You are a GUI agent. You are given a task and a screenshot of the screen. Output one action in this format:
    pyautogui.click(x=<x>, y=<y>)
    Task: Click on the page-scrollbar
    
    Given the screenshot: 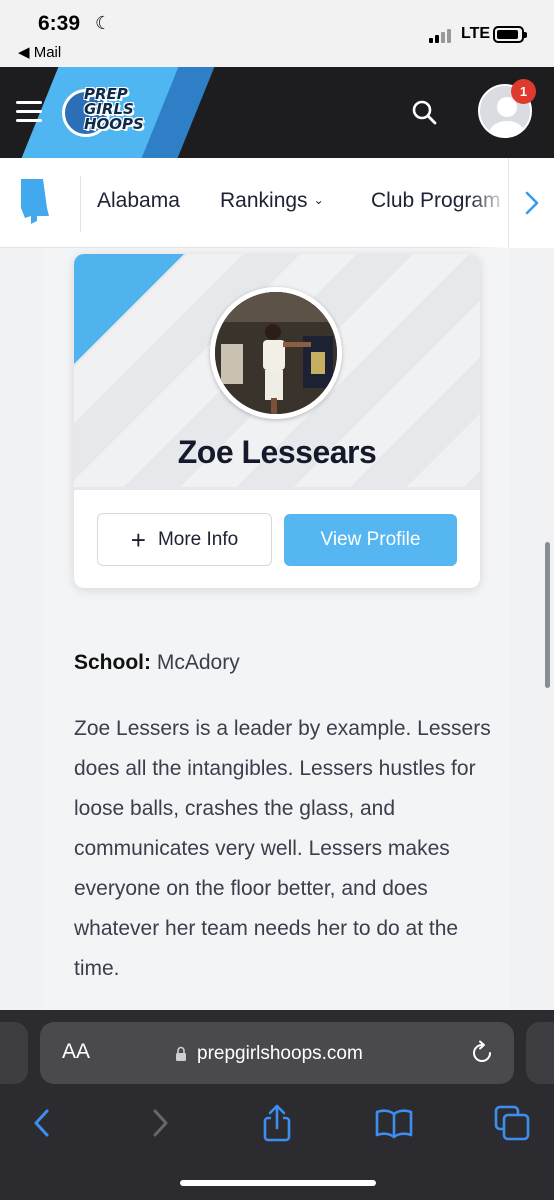 What is the action you would take?
    pyautogui.click(x=547, y=615)
    